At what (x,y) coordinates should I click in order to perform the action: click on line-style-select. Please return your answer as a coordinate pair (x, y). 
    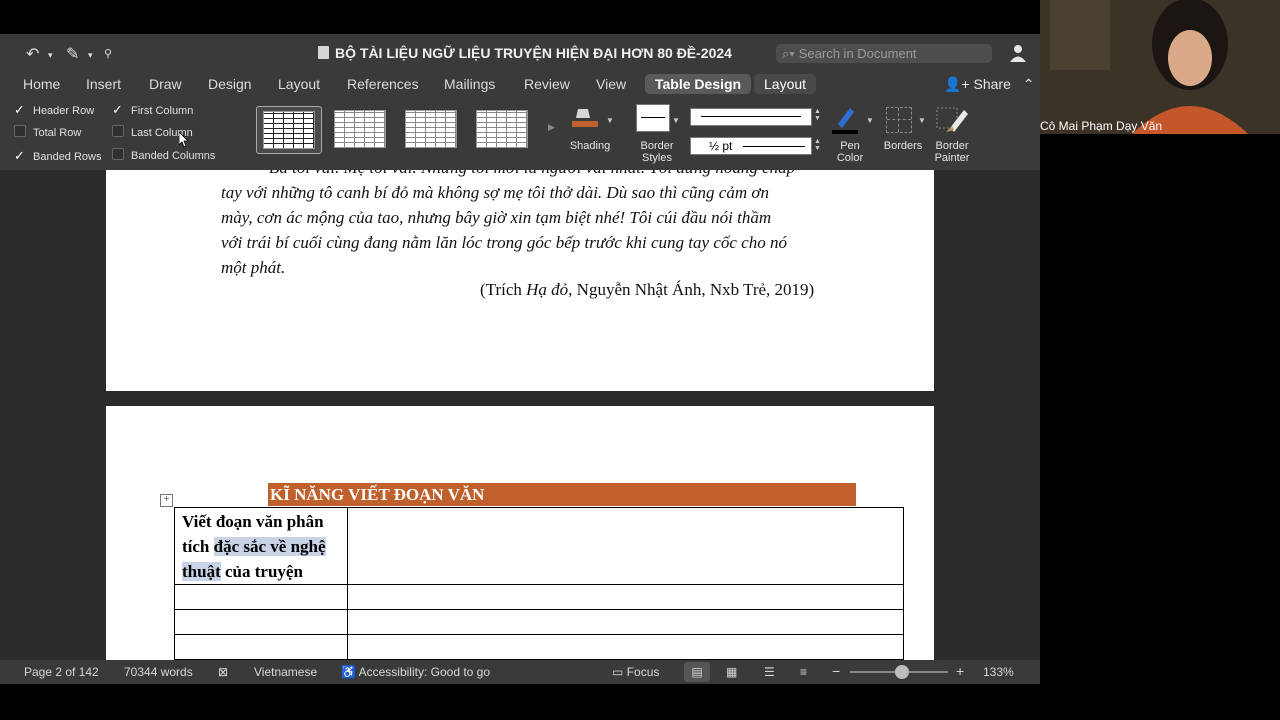
    Looking at the image, I should click on (751, 117).